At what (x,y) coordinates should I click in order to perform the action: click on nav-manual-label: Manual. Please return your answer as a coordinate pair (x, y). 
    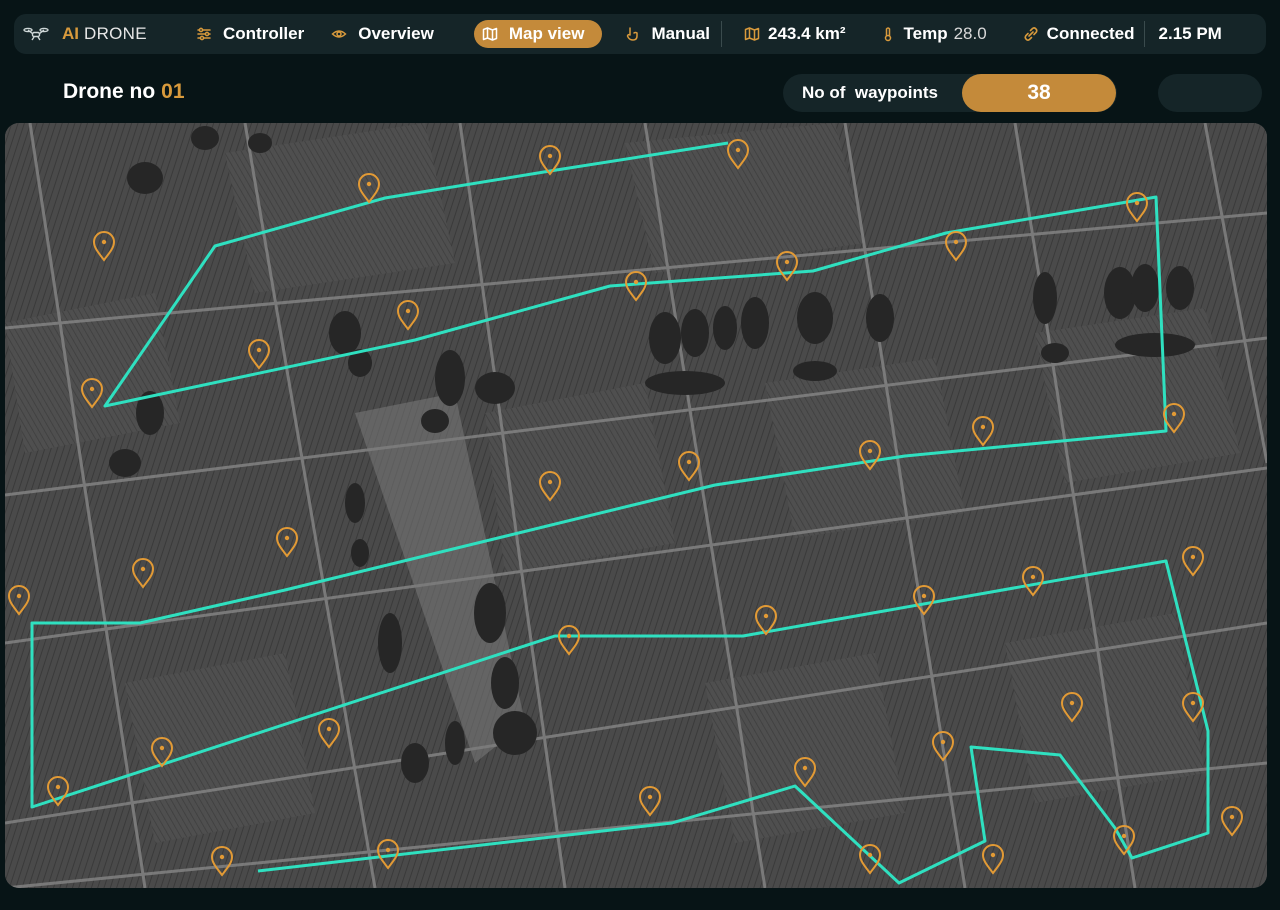
    Looking at the image, I should click on (680, 33).